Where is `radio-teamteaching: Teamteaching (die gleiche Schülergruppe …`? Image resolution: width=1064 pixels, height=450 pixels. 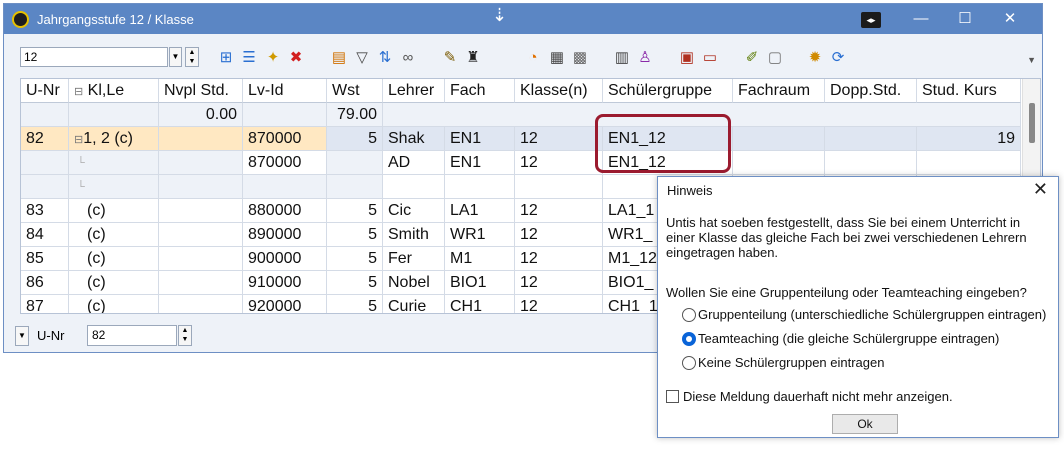
radio-teamteaching: Teamteaching (die gleiche Schülergruppe … is located at coordinates (840, 339).